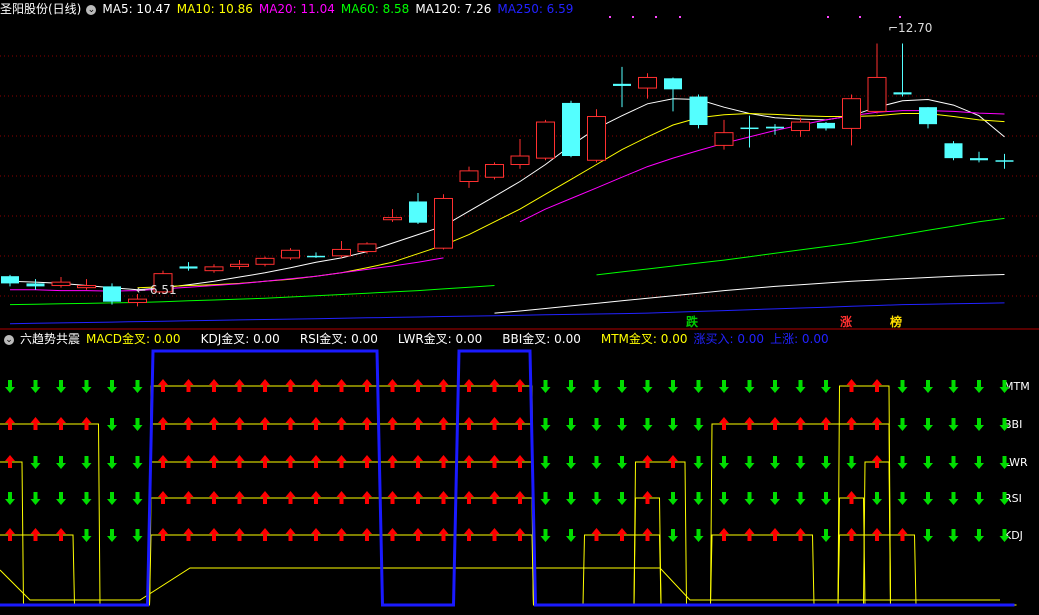  I want to click on level-label-lwr: LWR, so click(1016, 462).